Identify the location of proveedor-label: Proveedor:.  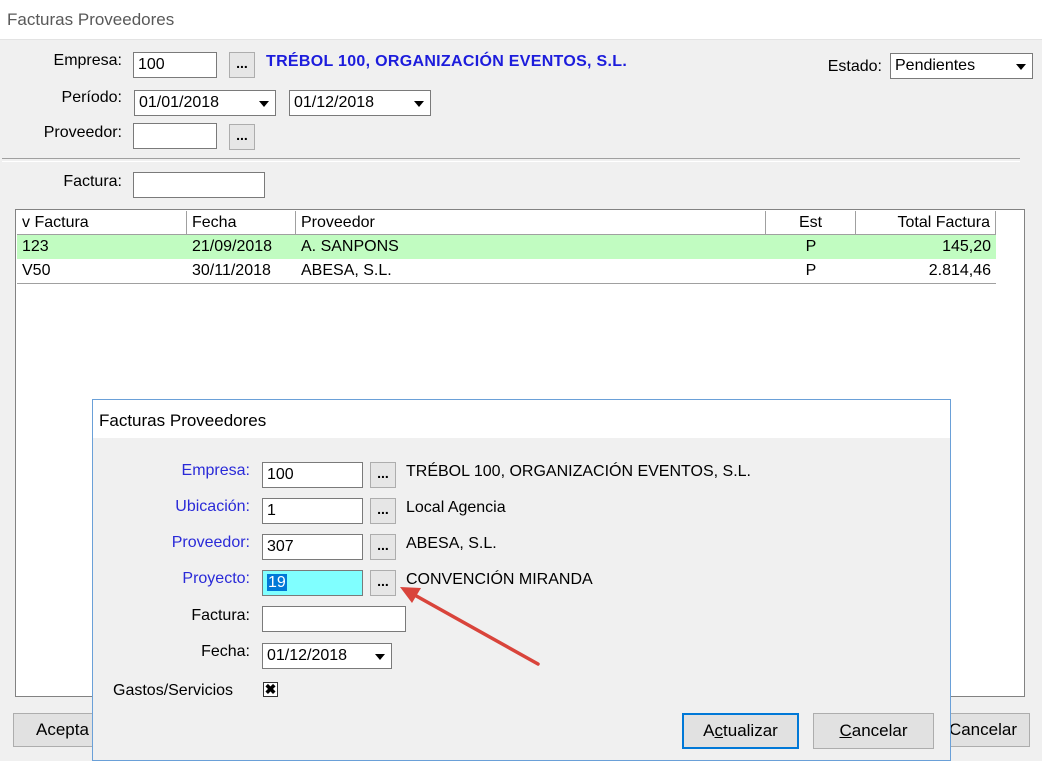
(82, 132).